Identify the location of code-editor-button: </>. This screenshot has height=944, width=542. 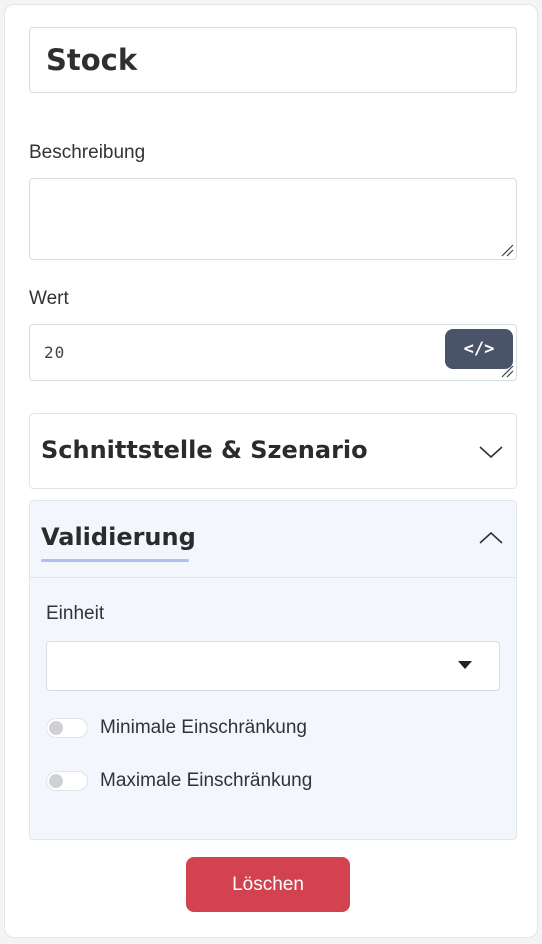
(479, 349).